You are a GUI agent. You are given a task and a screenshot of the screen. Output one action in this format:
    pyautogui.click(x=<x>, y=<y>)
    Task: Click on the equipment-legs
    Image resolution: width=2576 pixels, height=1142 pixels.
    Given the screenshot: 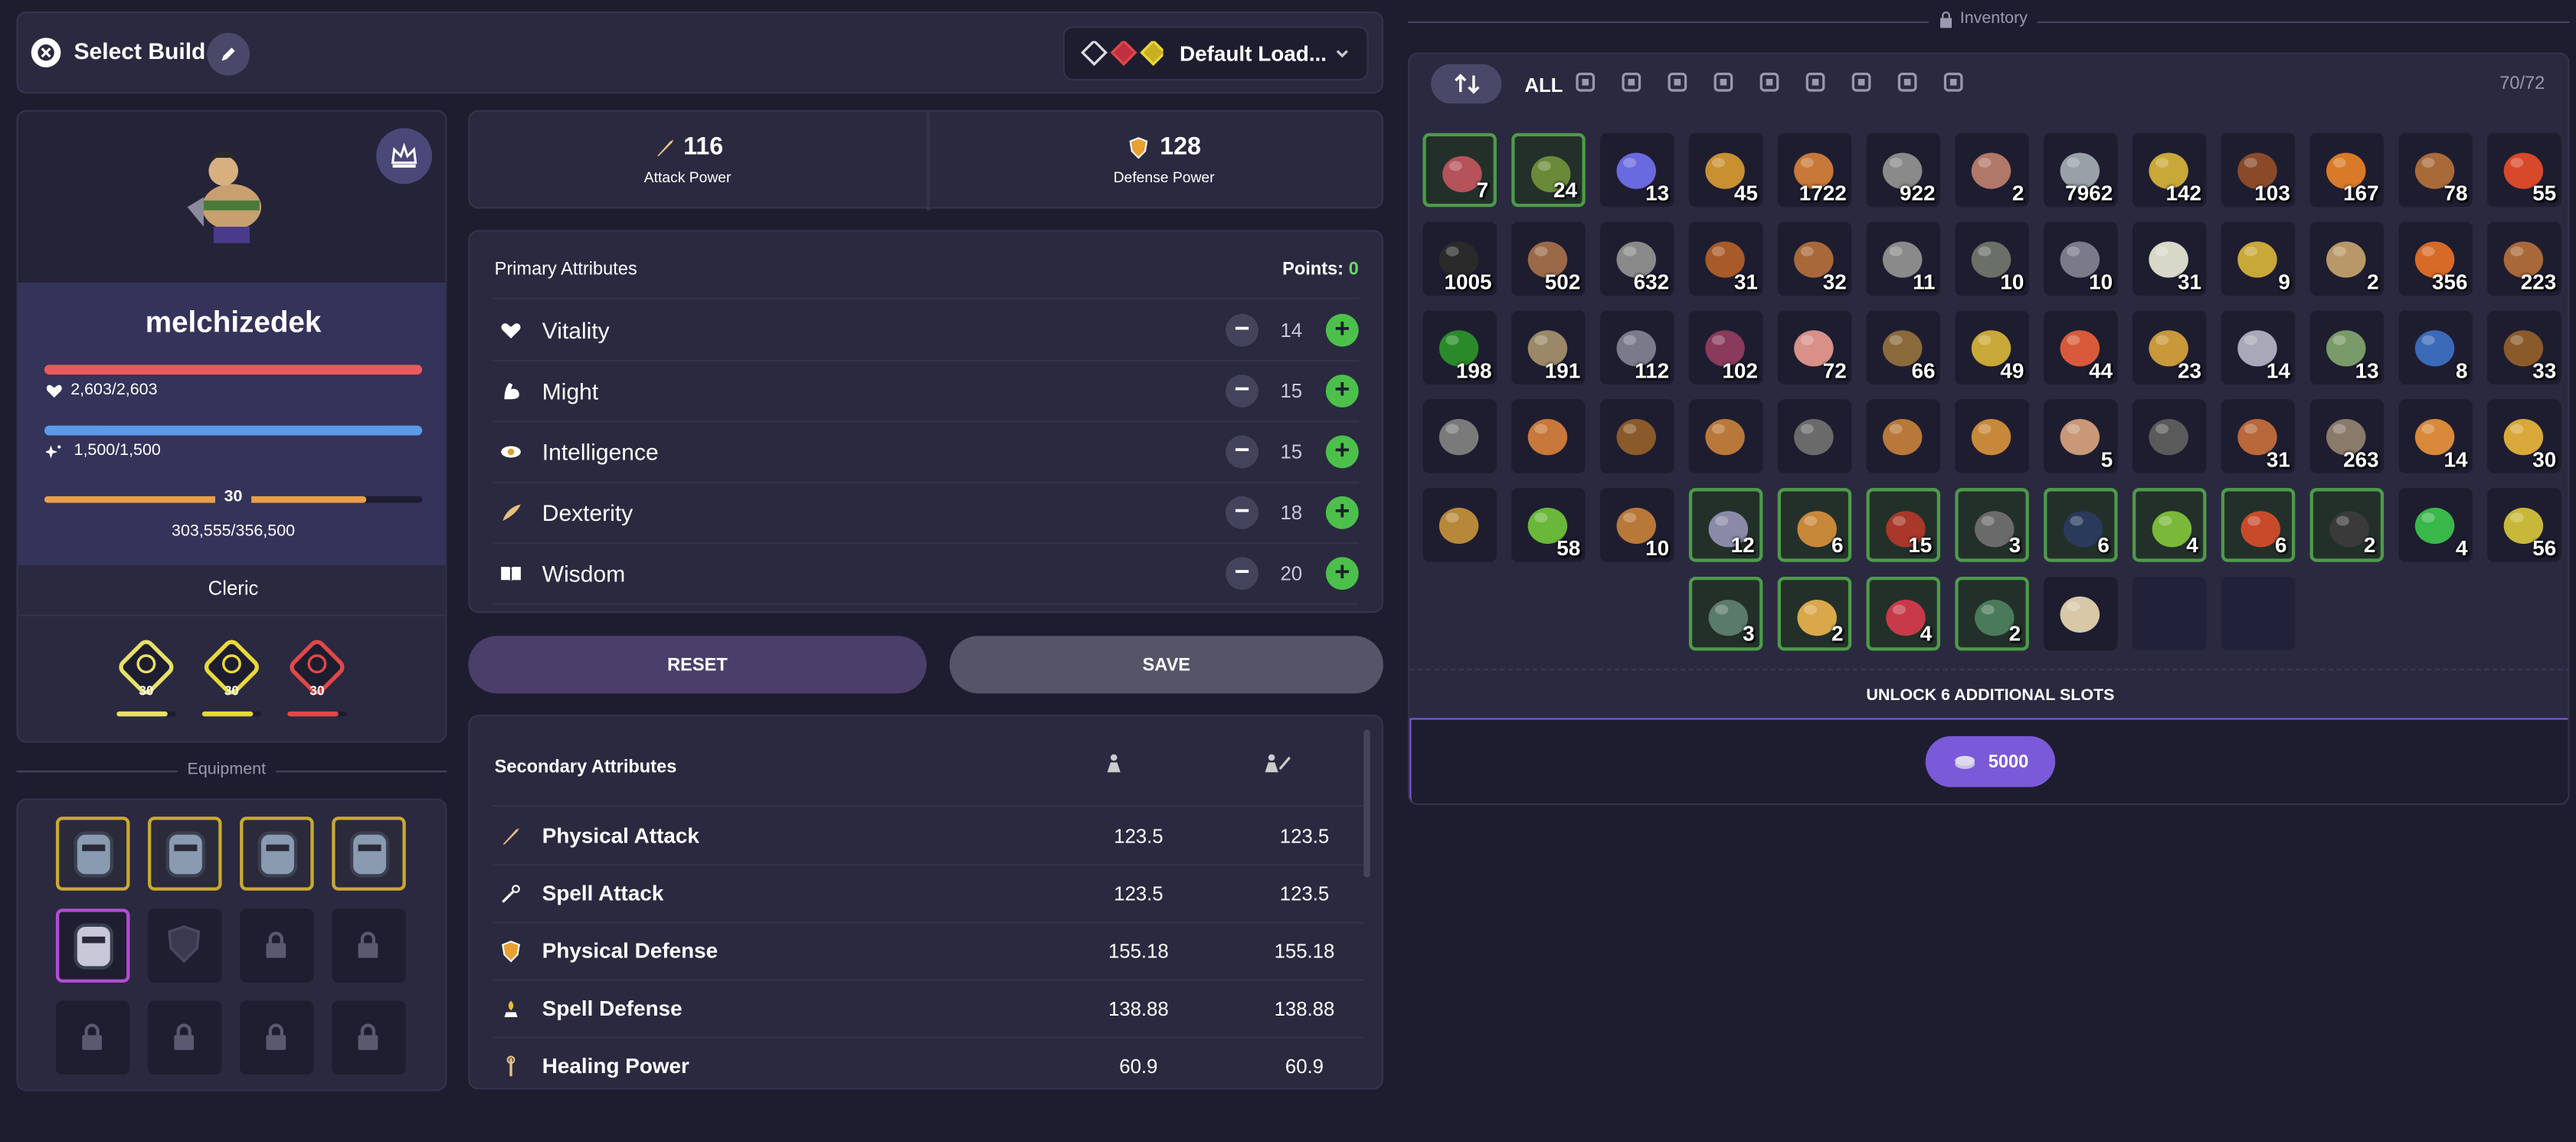 What is the action you would take?
    pyautogui.click(x=277, y=853)
    